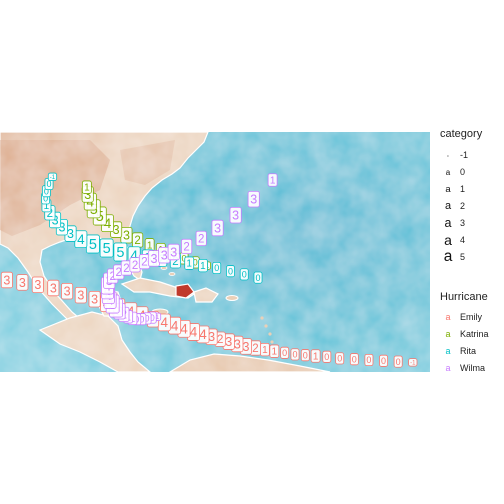 This screenshot has width=504, height=504. Describe the element at coordinates (448, 155) in the screenshot. I see `legend-key-glyph: •` at that location.